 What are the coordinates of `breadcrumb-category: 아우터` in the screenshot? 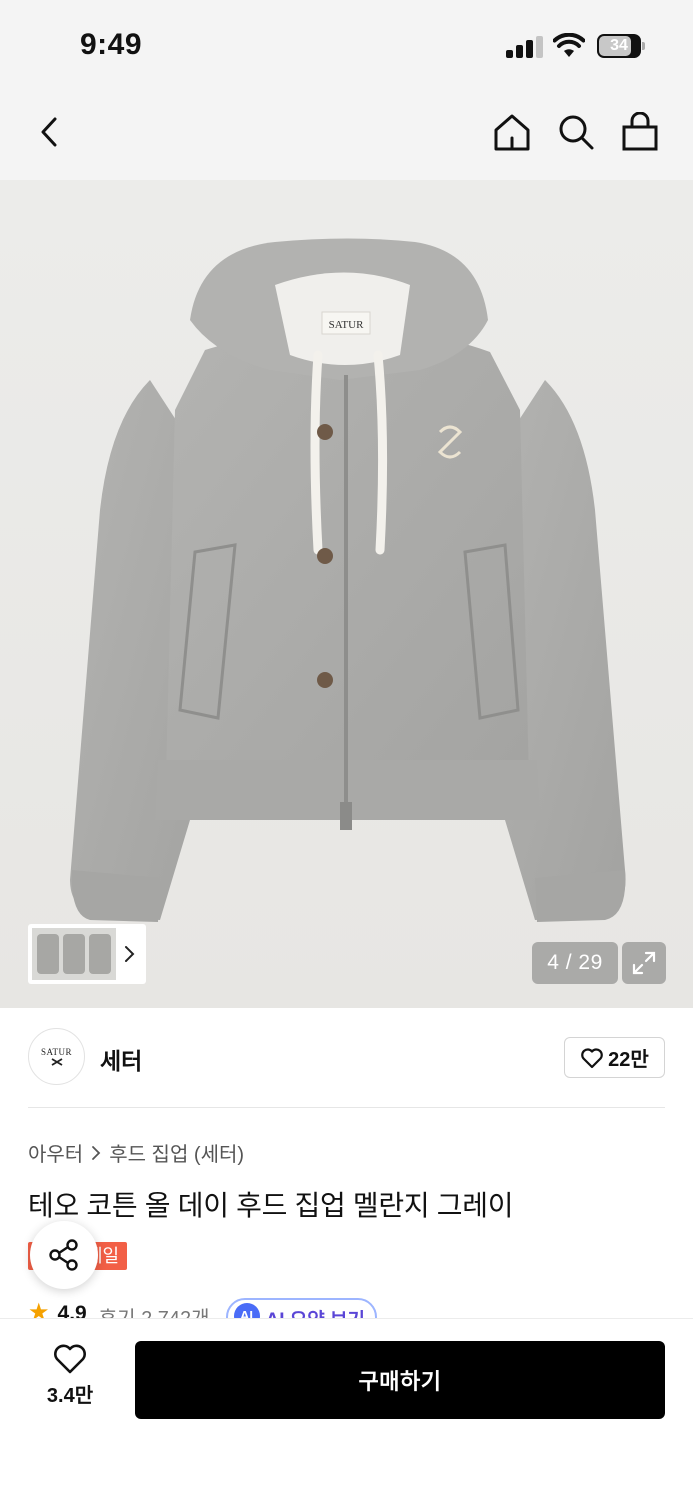 It's located at (55, 1152).